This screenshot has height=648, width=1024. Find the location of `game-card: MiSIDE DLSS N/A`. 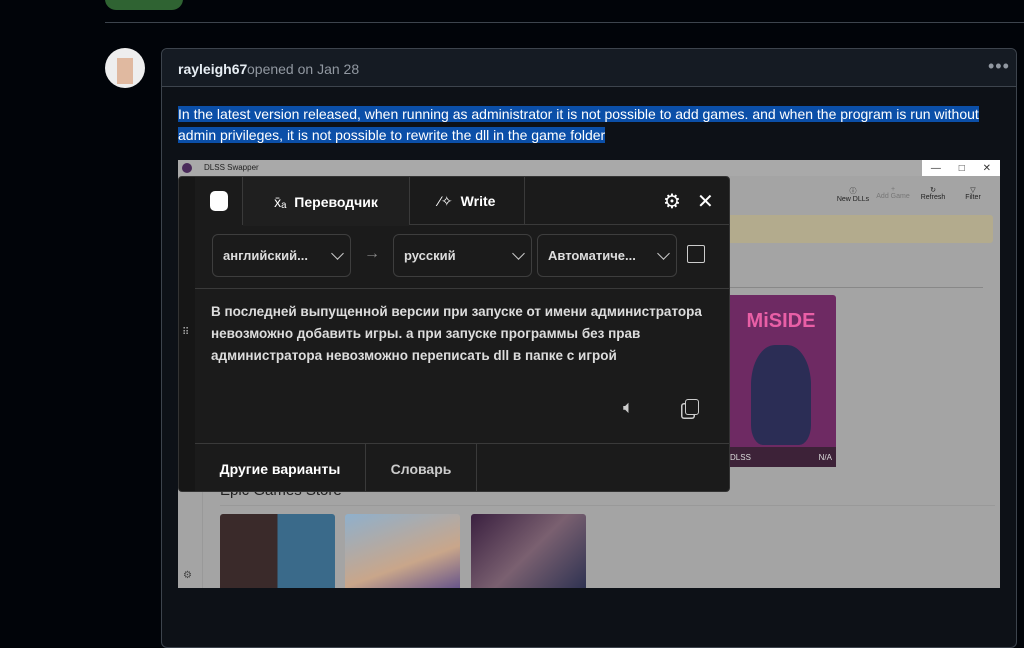

game-card: MiSIDE DLSS N/A is located at coordinates (781, 381).